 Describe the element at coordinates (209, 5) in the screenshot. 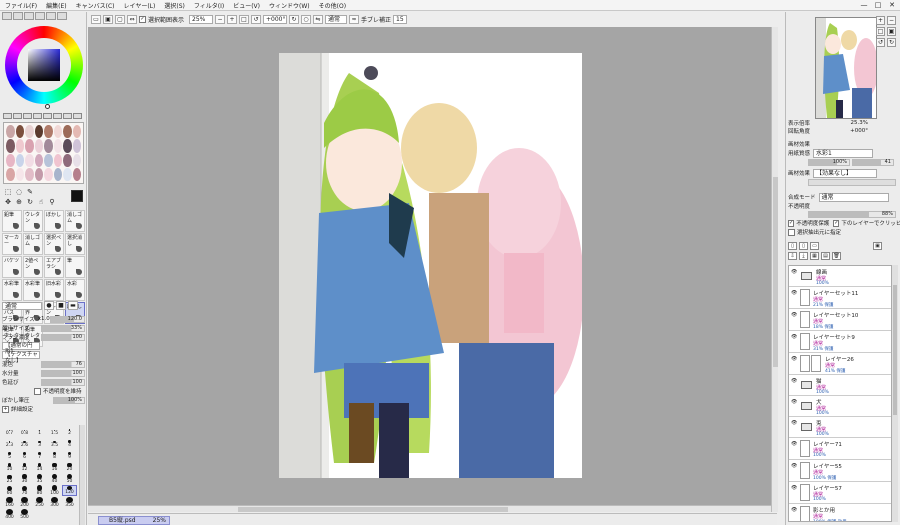

I see `menu-filter: フィルタ(I)` at that location.